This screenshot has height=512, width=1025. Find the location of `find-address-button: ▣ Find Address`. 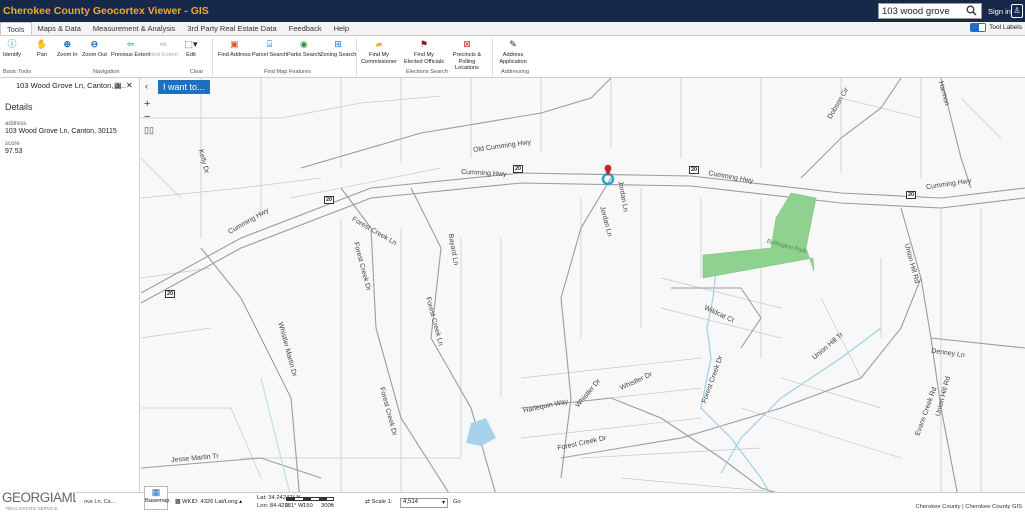

find-address-button: ▣ Find Address is located at coordinates (234, 48).